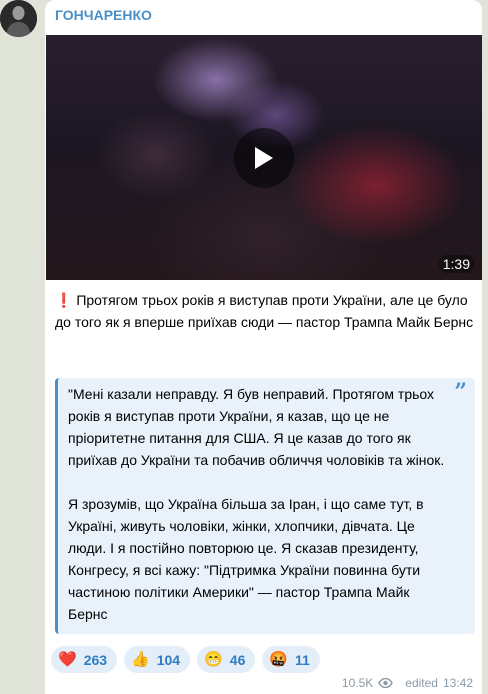  What do you see at coordinates (67, 659) in the screenshot?
I see `heart-emoji-icon: ❤️` at bounding box center [67, 659].